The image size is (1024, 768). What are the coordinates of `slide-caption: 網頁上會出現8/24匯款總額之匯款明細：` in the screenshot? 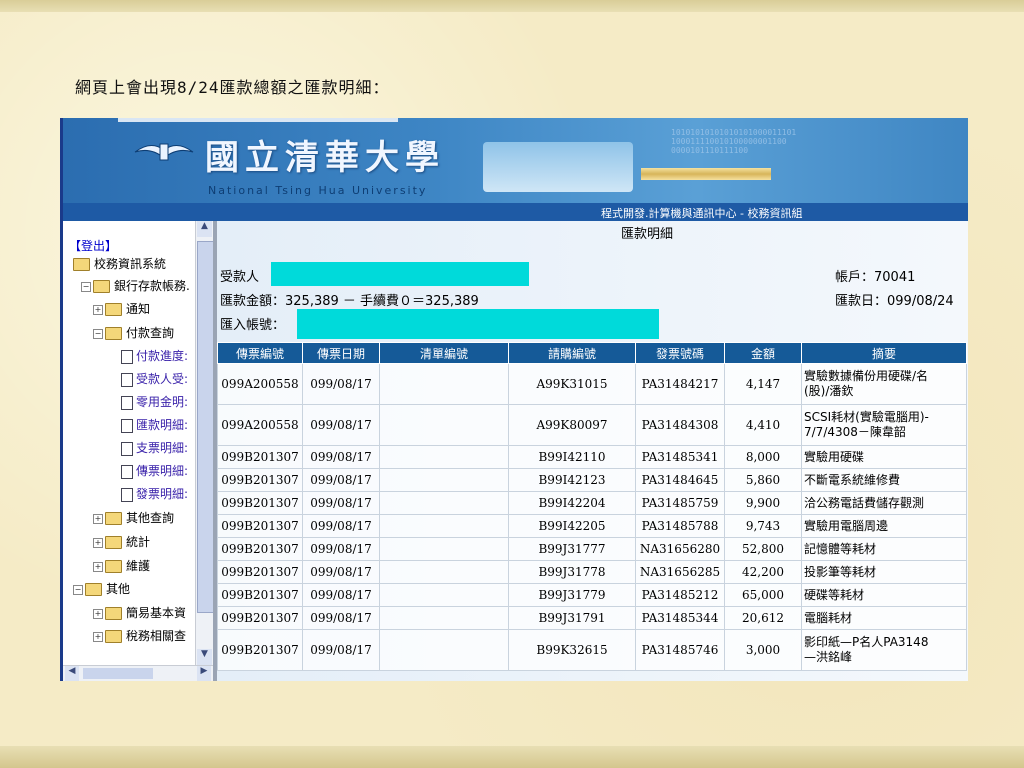 It's located at (232, 87).